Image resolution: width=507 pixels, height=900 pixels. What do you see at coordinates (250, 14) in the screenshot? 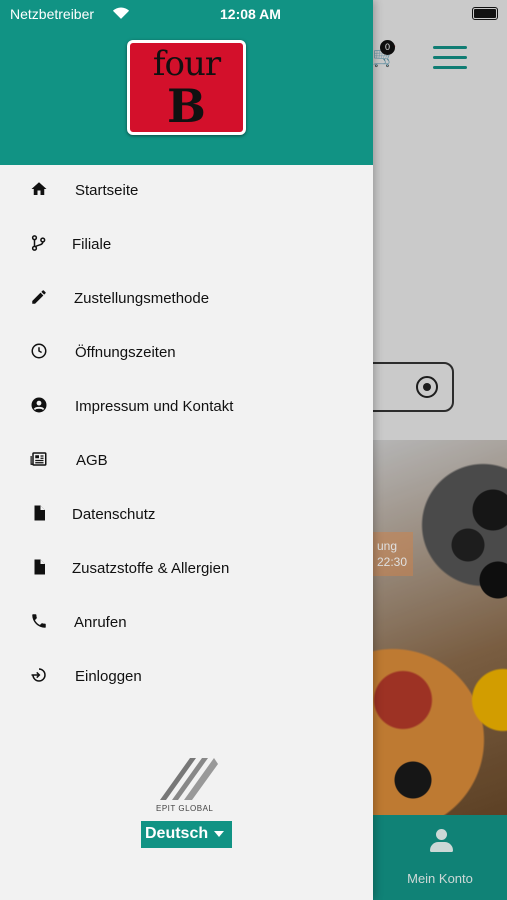
I see `status-time: 12:08 AM` at bounding box center [250, 14].